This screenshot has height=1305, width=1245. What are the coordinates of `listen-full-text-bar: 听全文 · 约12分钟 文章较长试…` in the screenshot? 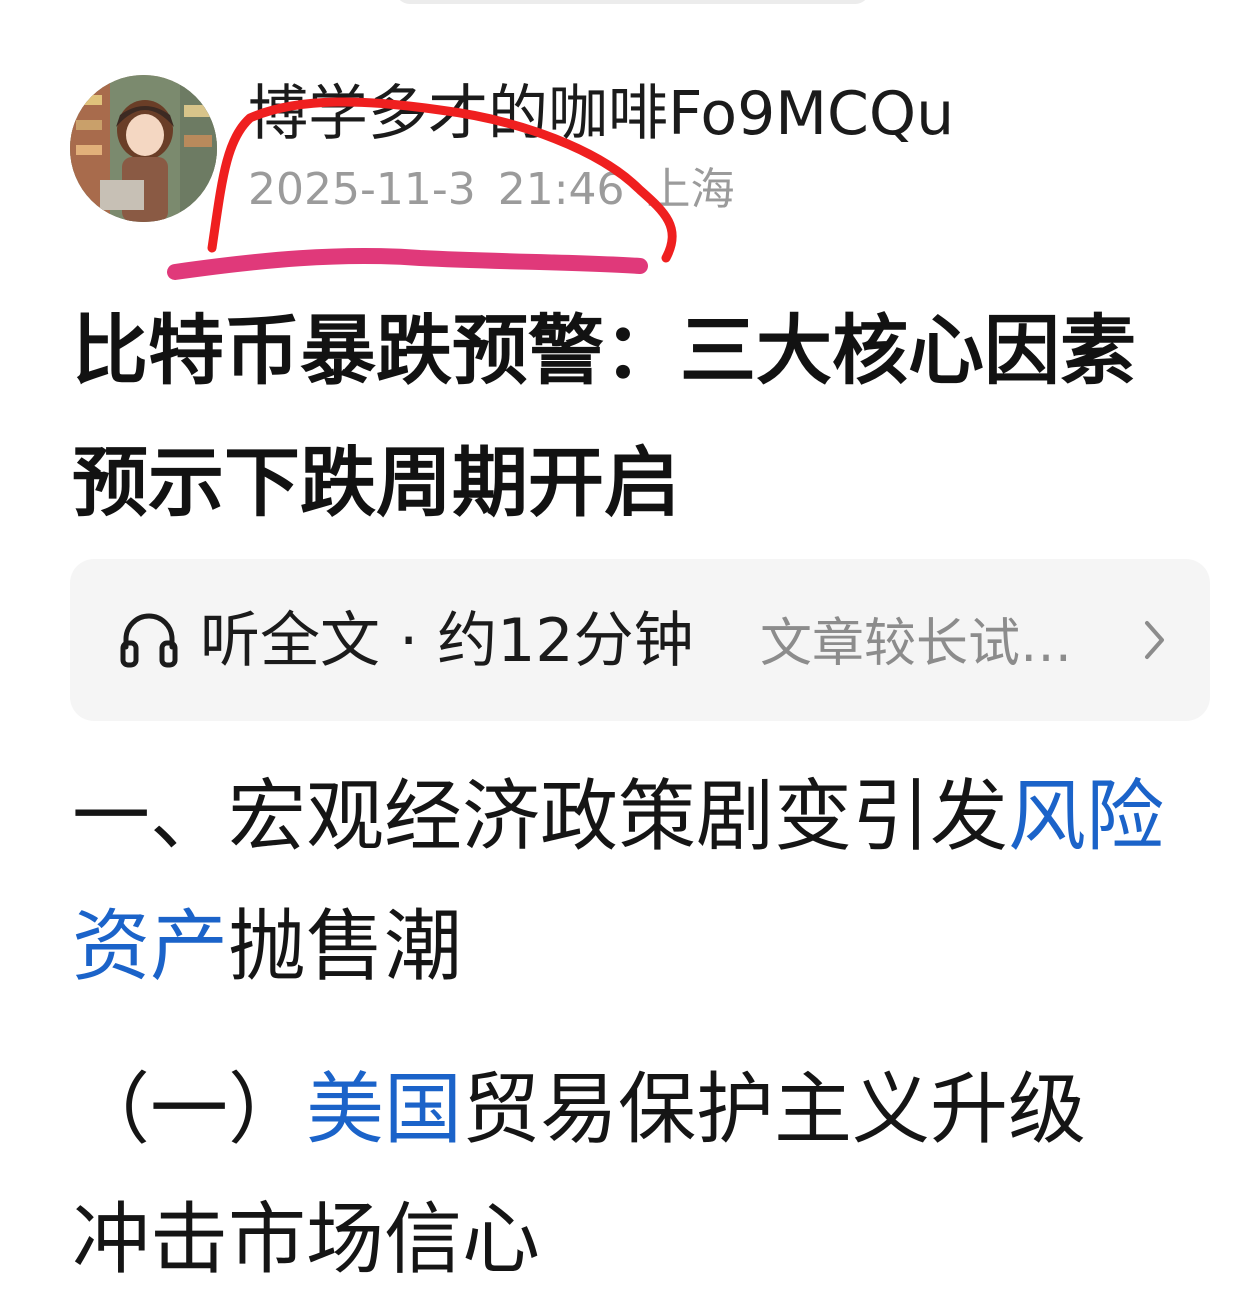 It's located at (640, 640).